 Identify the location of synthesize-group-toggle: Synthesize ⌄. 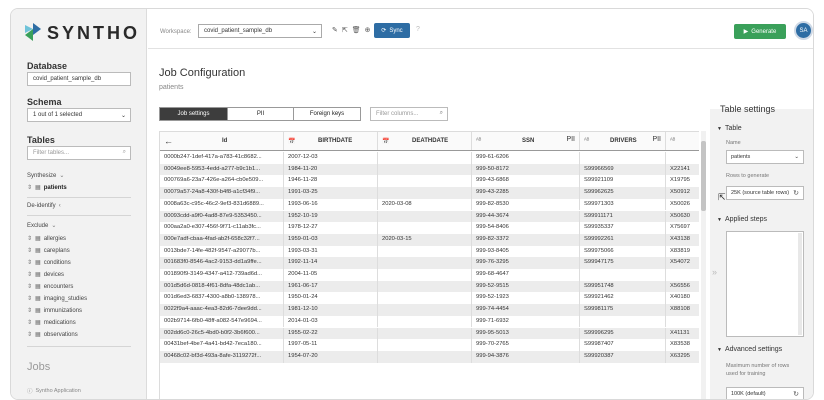
(45, 176).